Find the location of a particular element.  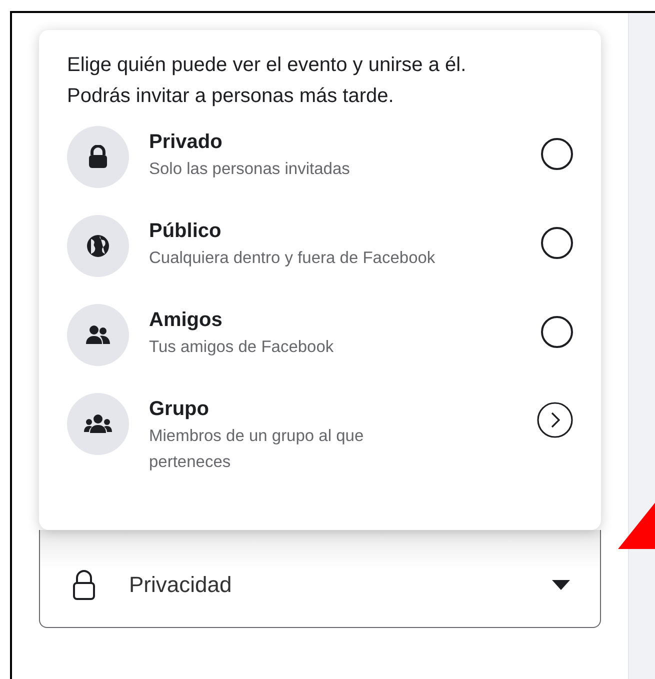

privacy-option: Amigos Tus amigos de Facebook is located at coordinates (320, 348).